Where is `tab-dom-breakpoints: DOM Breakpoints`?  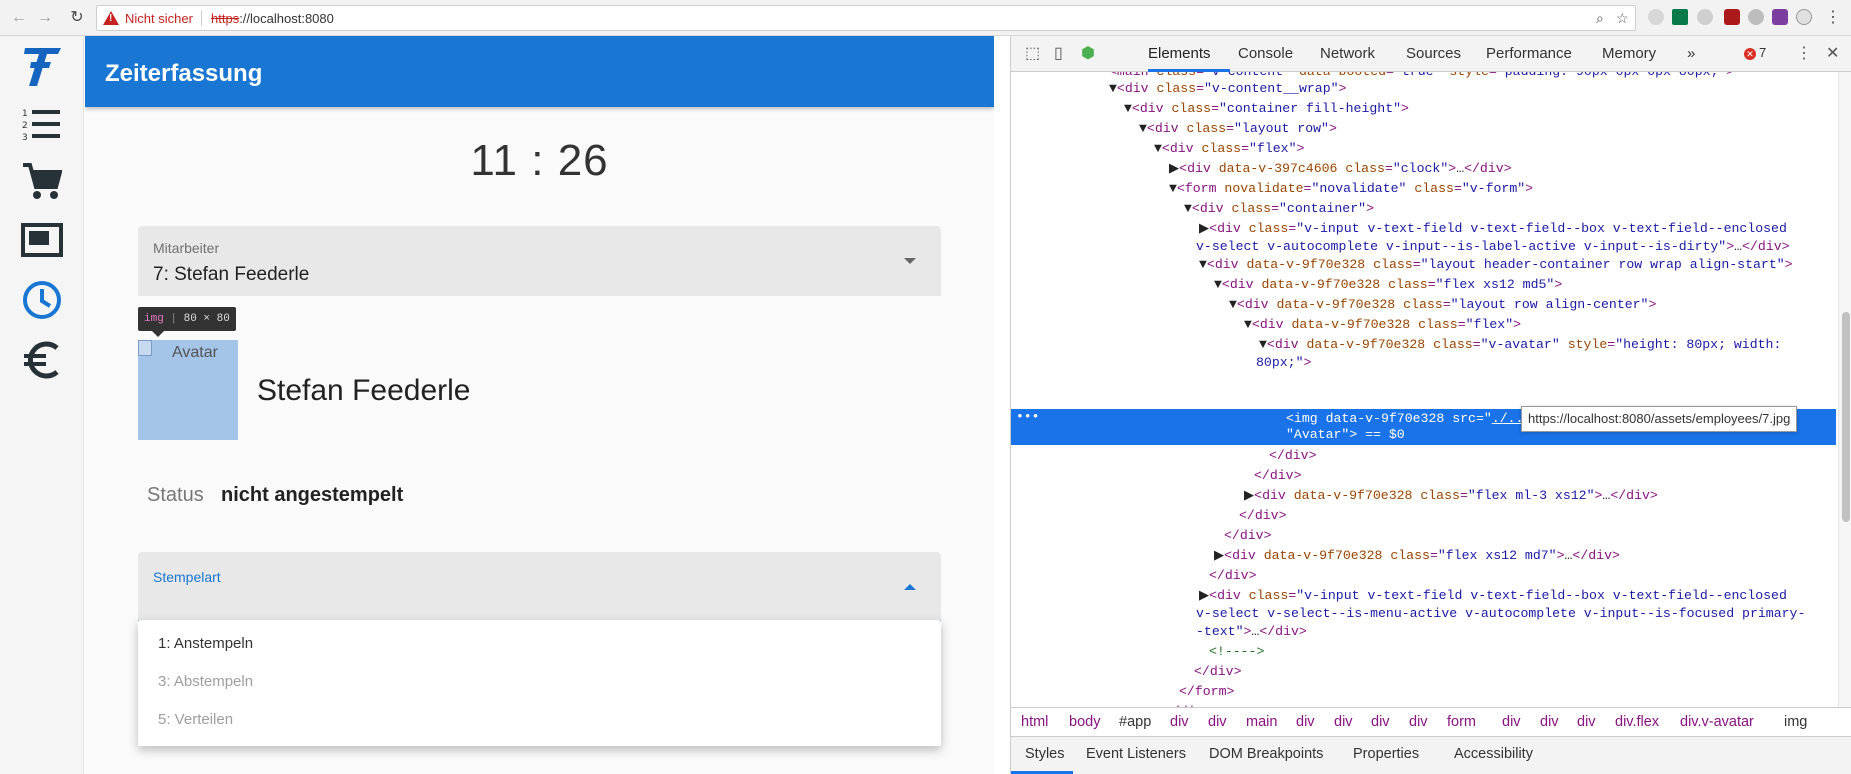 tab-dom-breakpoints: DOM Breakpoints is located at coordinates (1266, 754).